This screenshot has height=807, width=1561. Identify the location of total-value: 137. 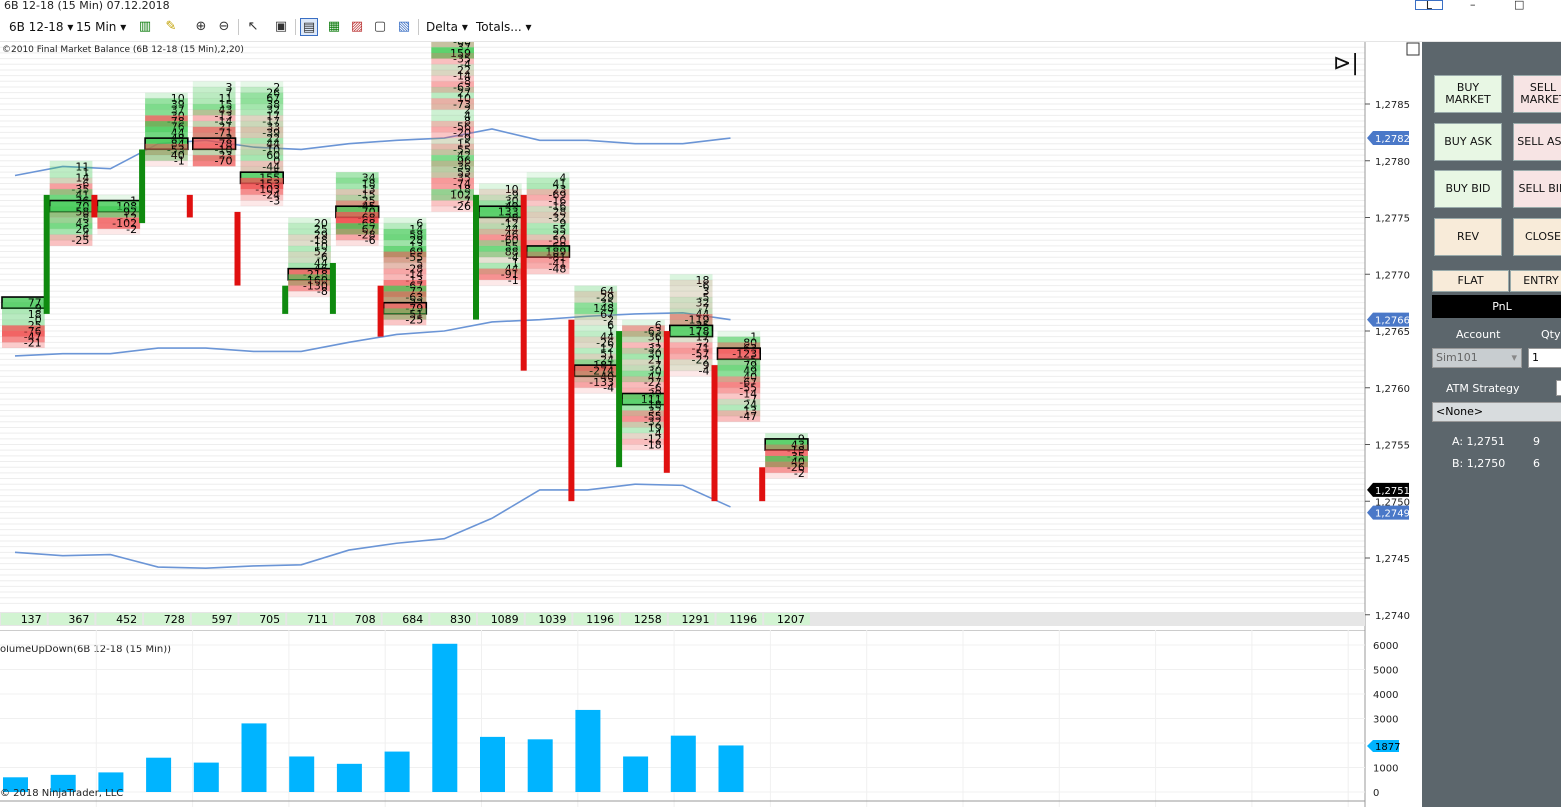
(31, 619).